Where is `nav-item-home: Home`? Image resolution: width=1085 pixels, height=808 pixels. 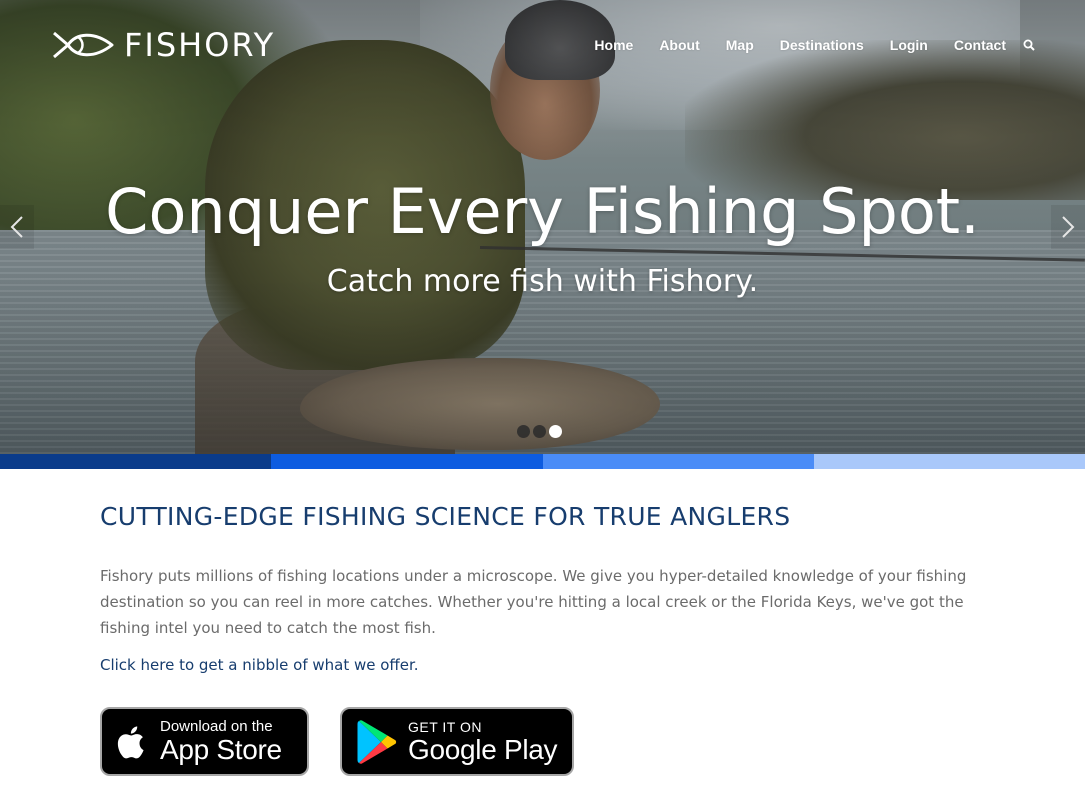 nav-item-home: Home is located at coordinates (613, 45).